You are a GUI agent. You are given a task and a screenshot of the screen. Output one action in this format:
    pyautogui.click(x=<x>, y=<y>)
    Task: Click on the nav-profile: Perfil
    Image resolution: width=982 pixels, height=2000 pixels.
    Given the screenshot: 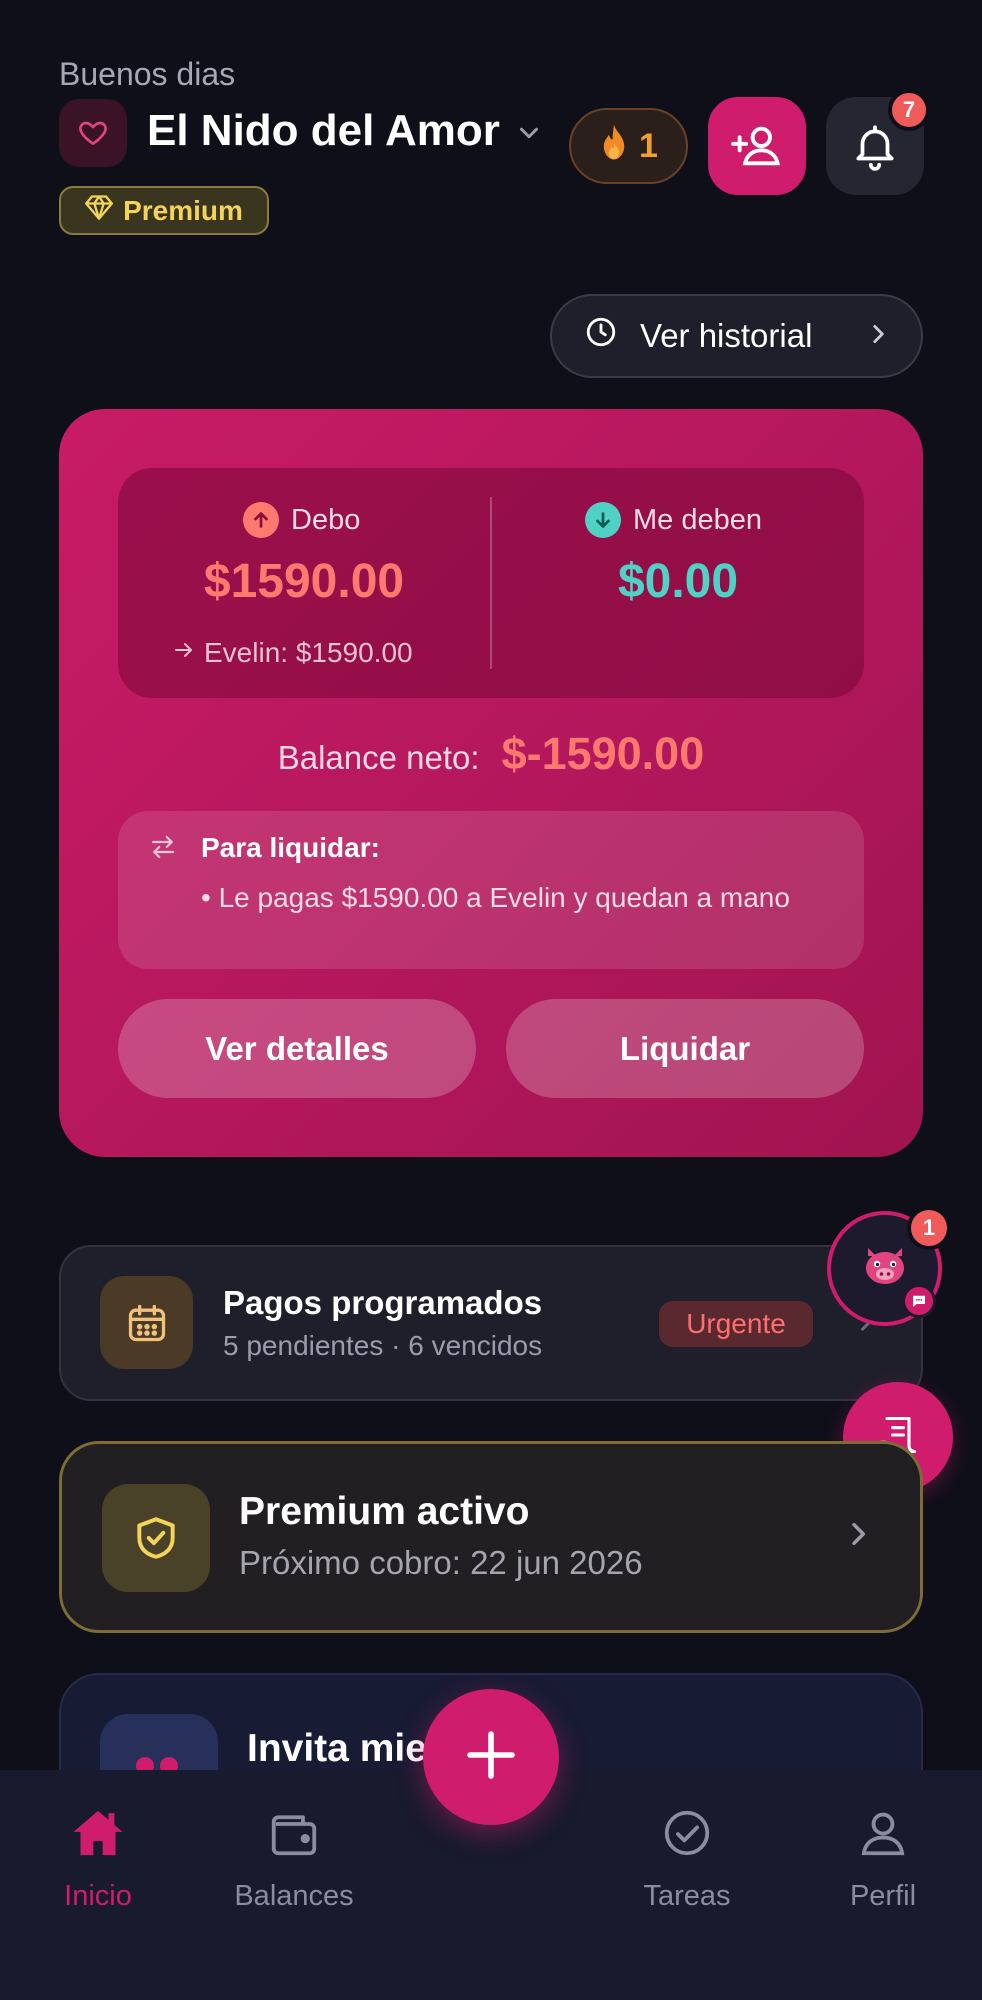 What is the action you would take?
    pyautogui.click(x=883, y=1859)
    